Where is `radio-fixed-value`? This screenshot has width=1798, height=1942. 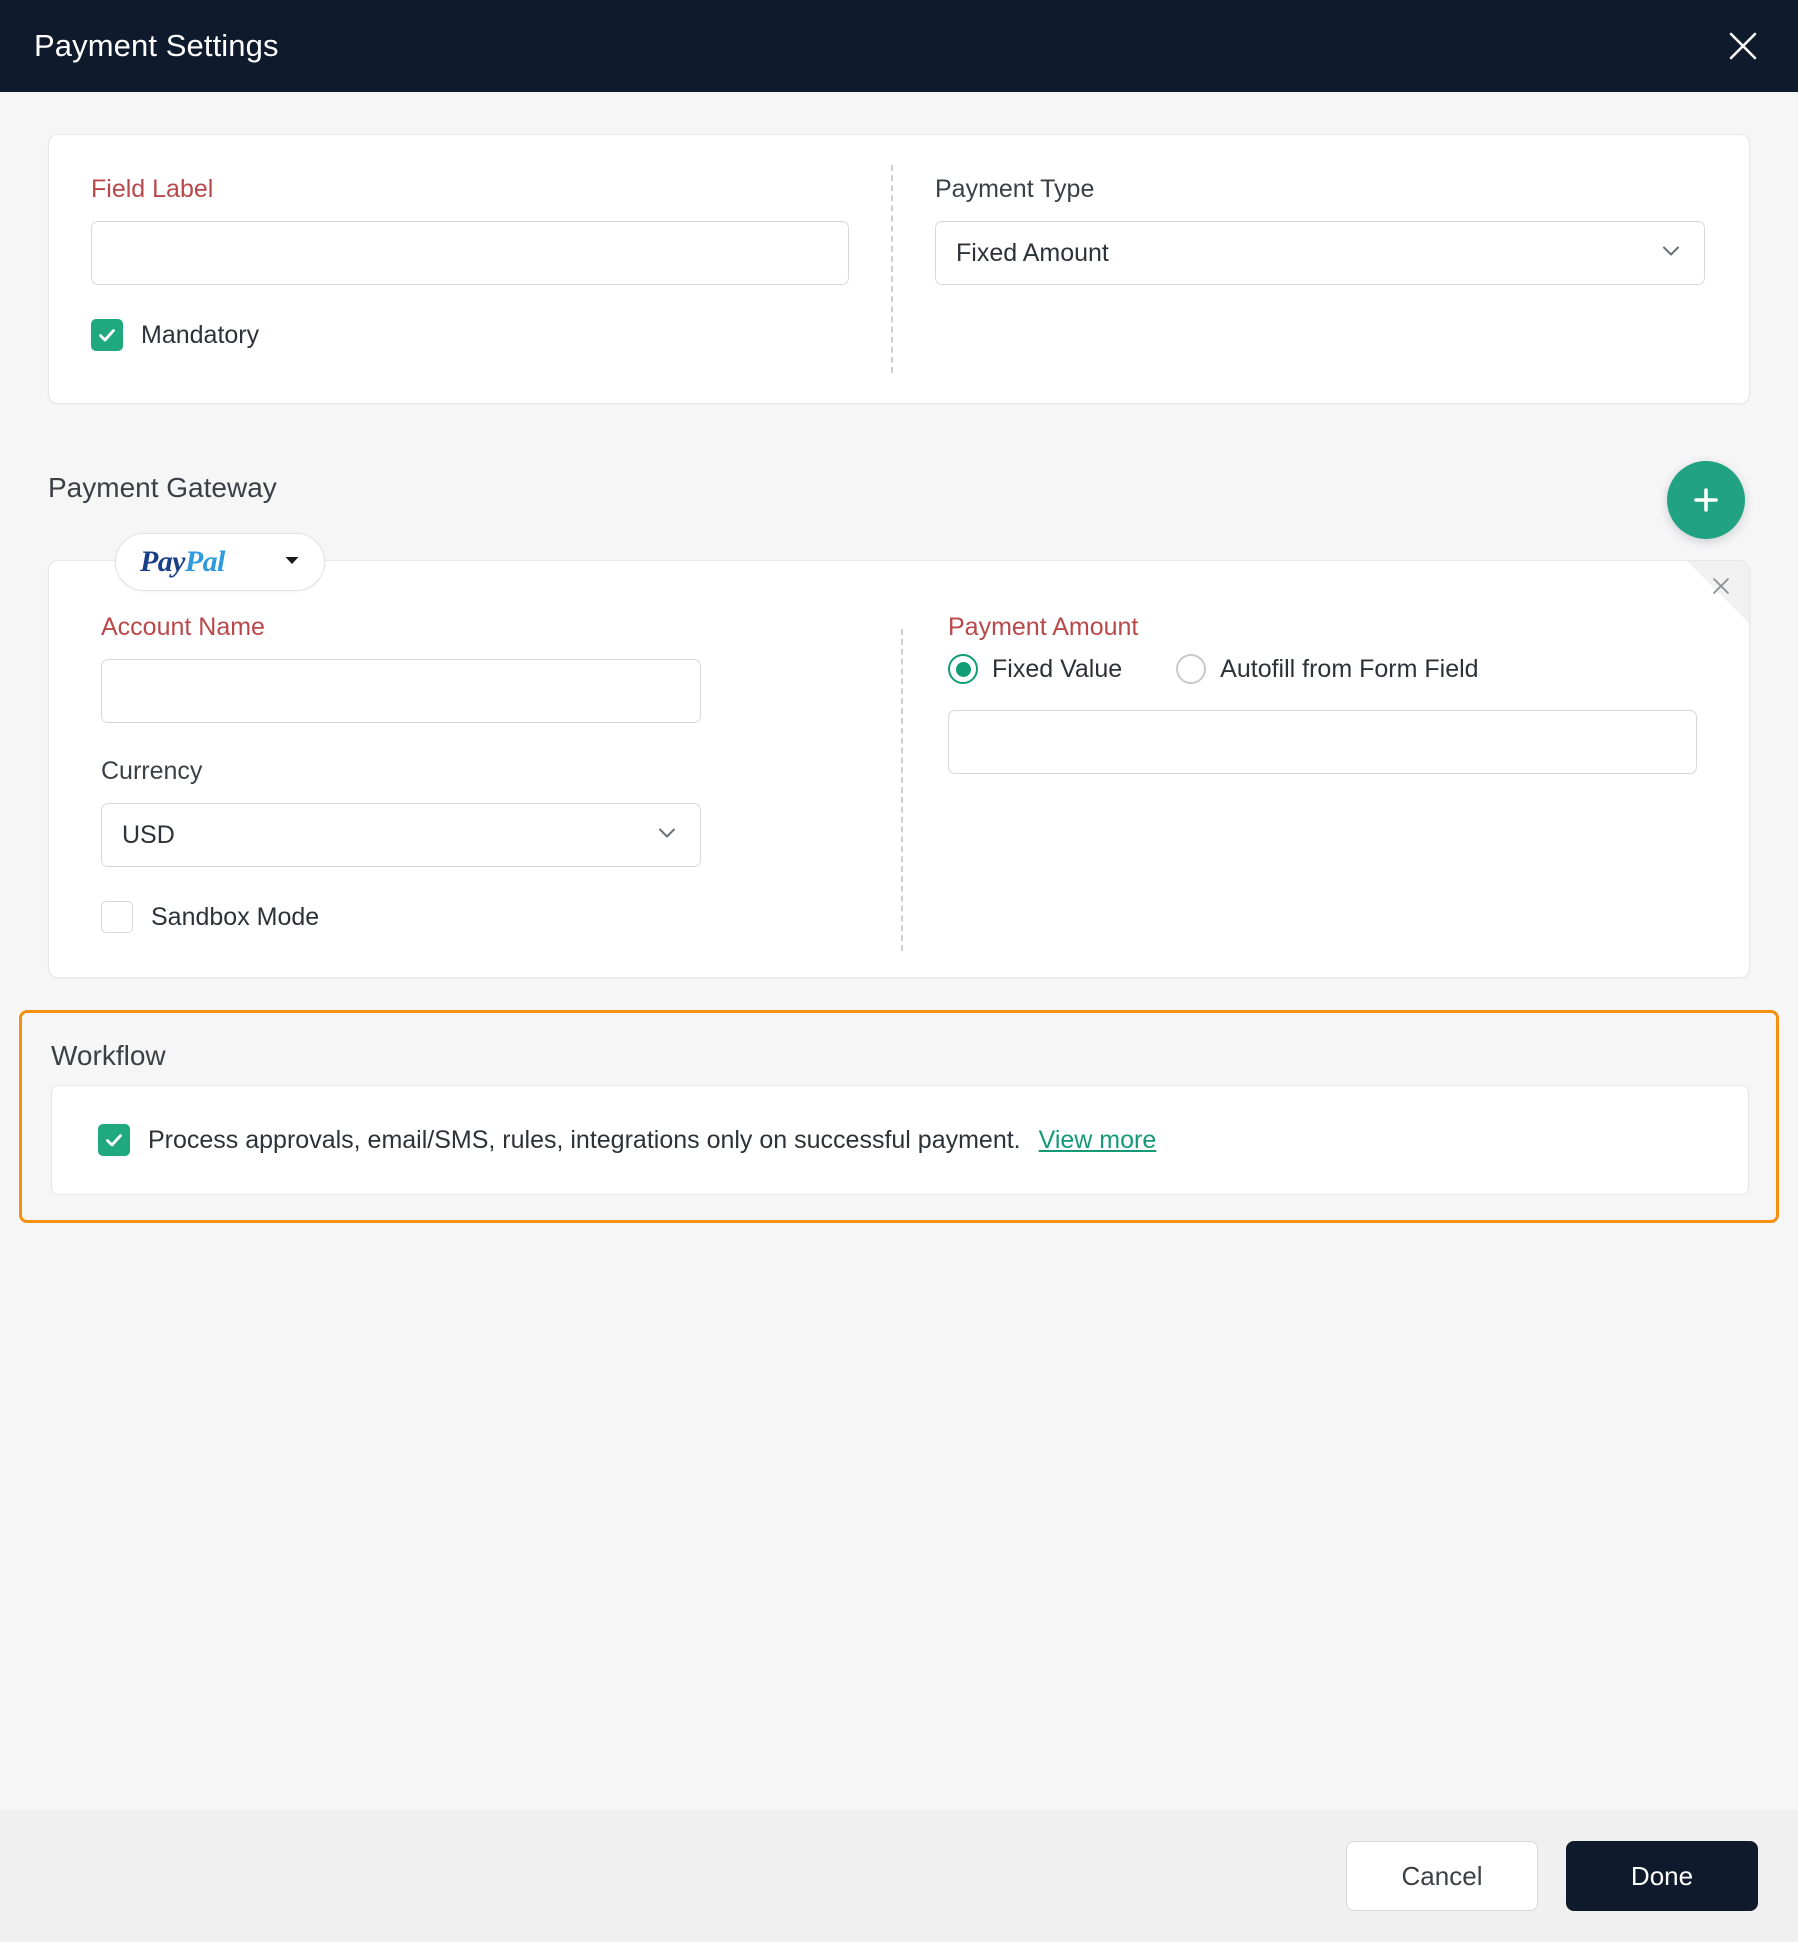 radio-fixed-value is located at coordinates (963, 669).